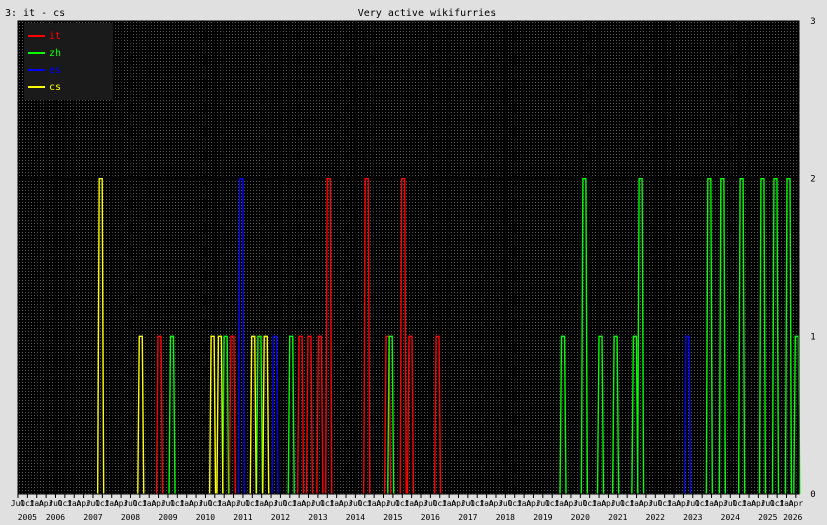 This screenshot has width=827, height=525. Describe the element at coordinates (796, 503) in the screenshot. I see `x-month-label: Apr` at that location.